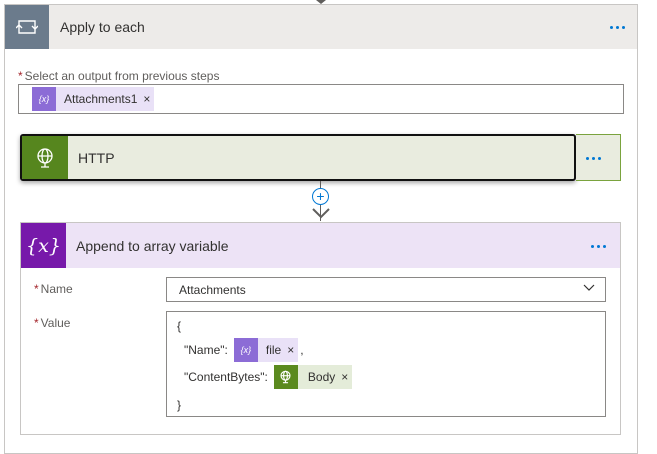 The height and width of the screenshot is (454, 657). I want to click on value-line-open: {, so click(179, 326).